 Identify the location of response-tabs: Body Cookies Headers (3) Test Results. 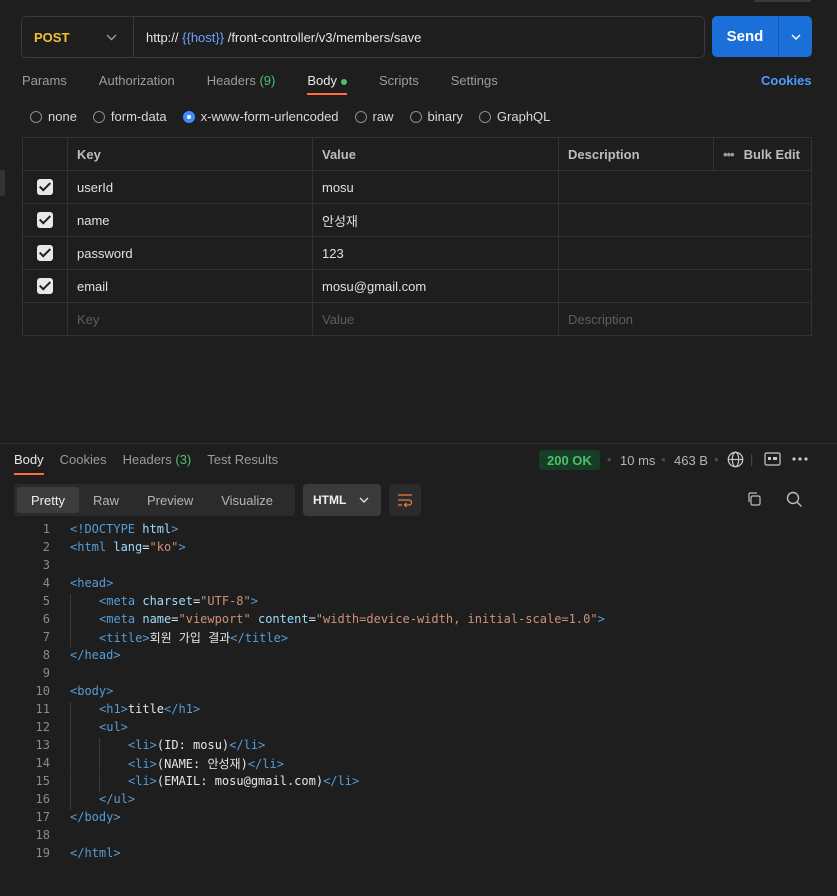
(154, 463).